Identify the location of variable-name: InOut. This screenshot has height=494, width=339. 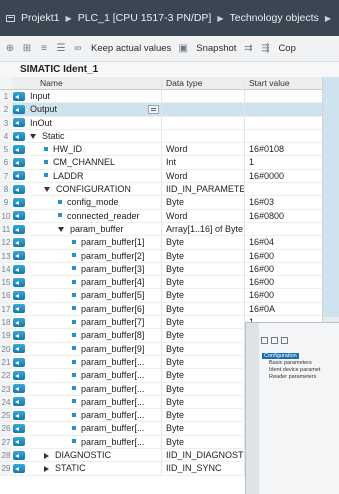
(41, 122).